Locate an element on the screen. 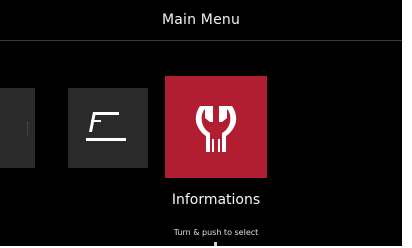 The image size is (412, 248). wrench-icon is located at coordinates (216, 129).